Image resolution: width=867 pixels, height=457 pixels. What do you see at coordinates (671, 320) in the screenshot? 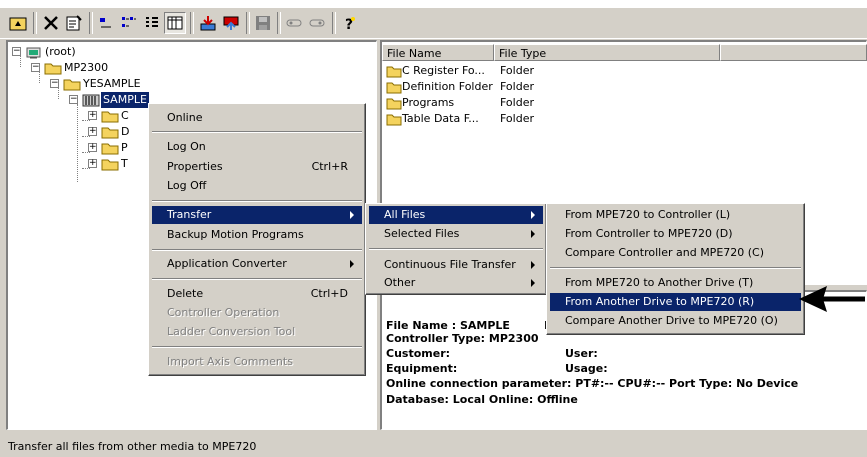
I see `menu-label: Compare Another Drive to MPE720 (O)` at bounding box center [671, 320].